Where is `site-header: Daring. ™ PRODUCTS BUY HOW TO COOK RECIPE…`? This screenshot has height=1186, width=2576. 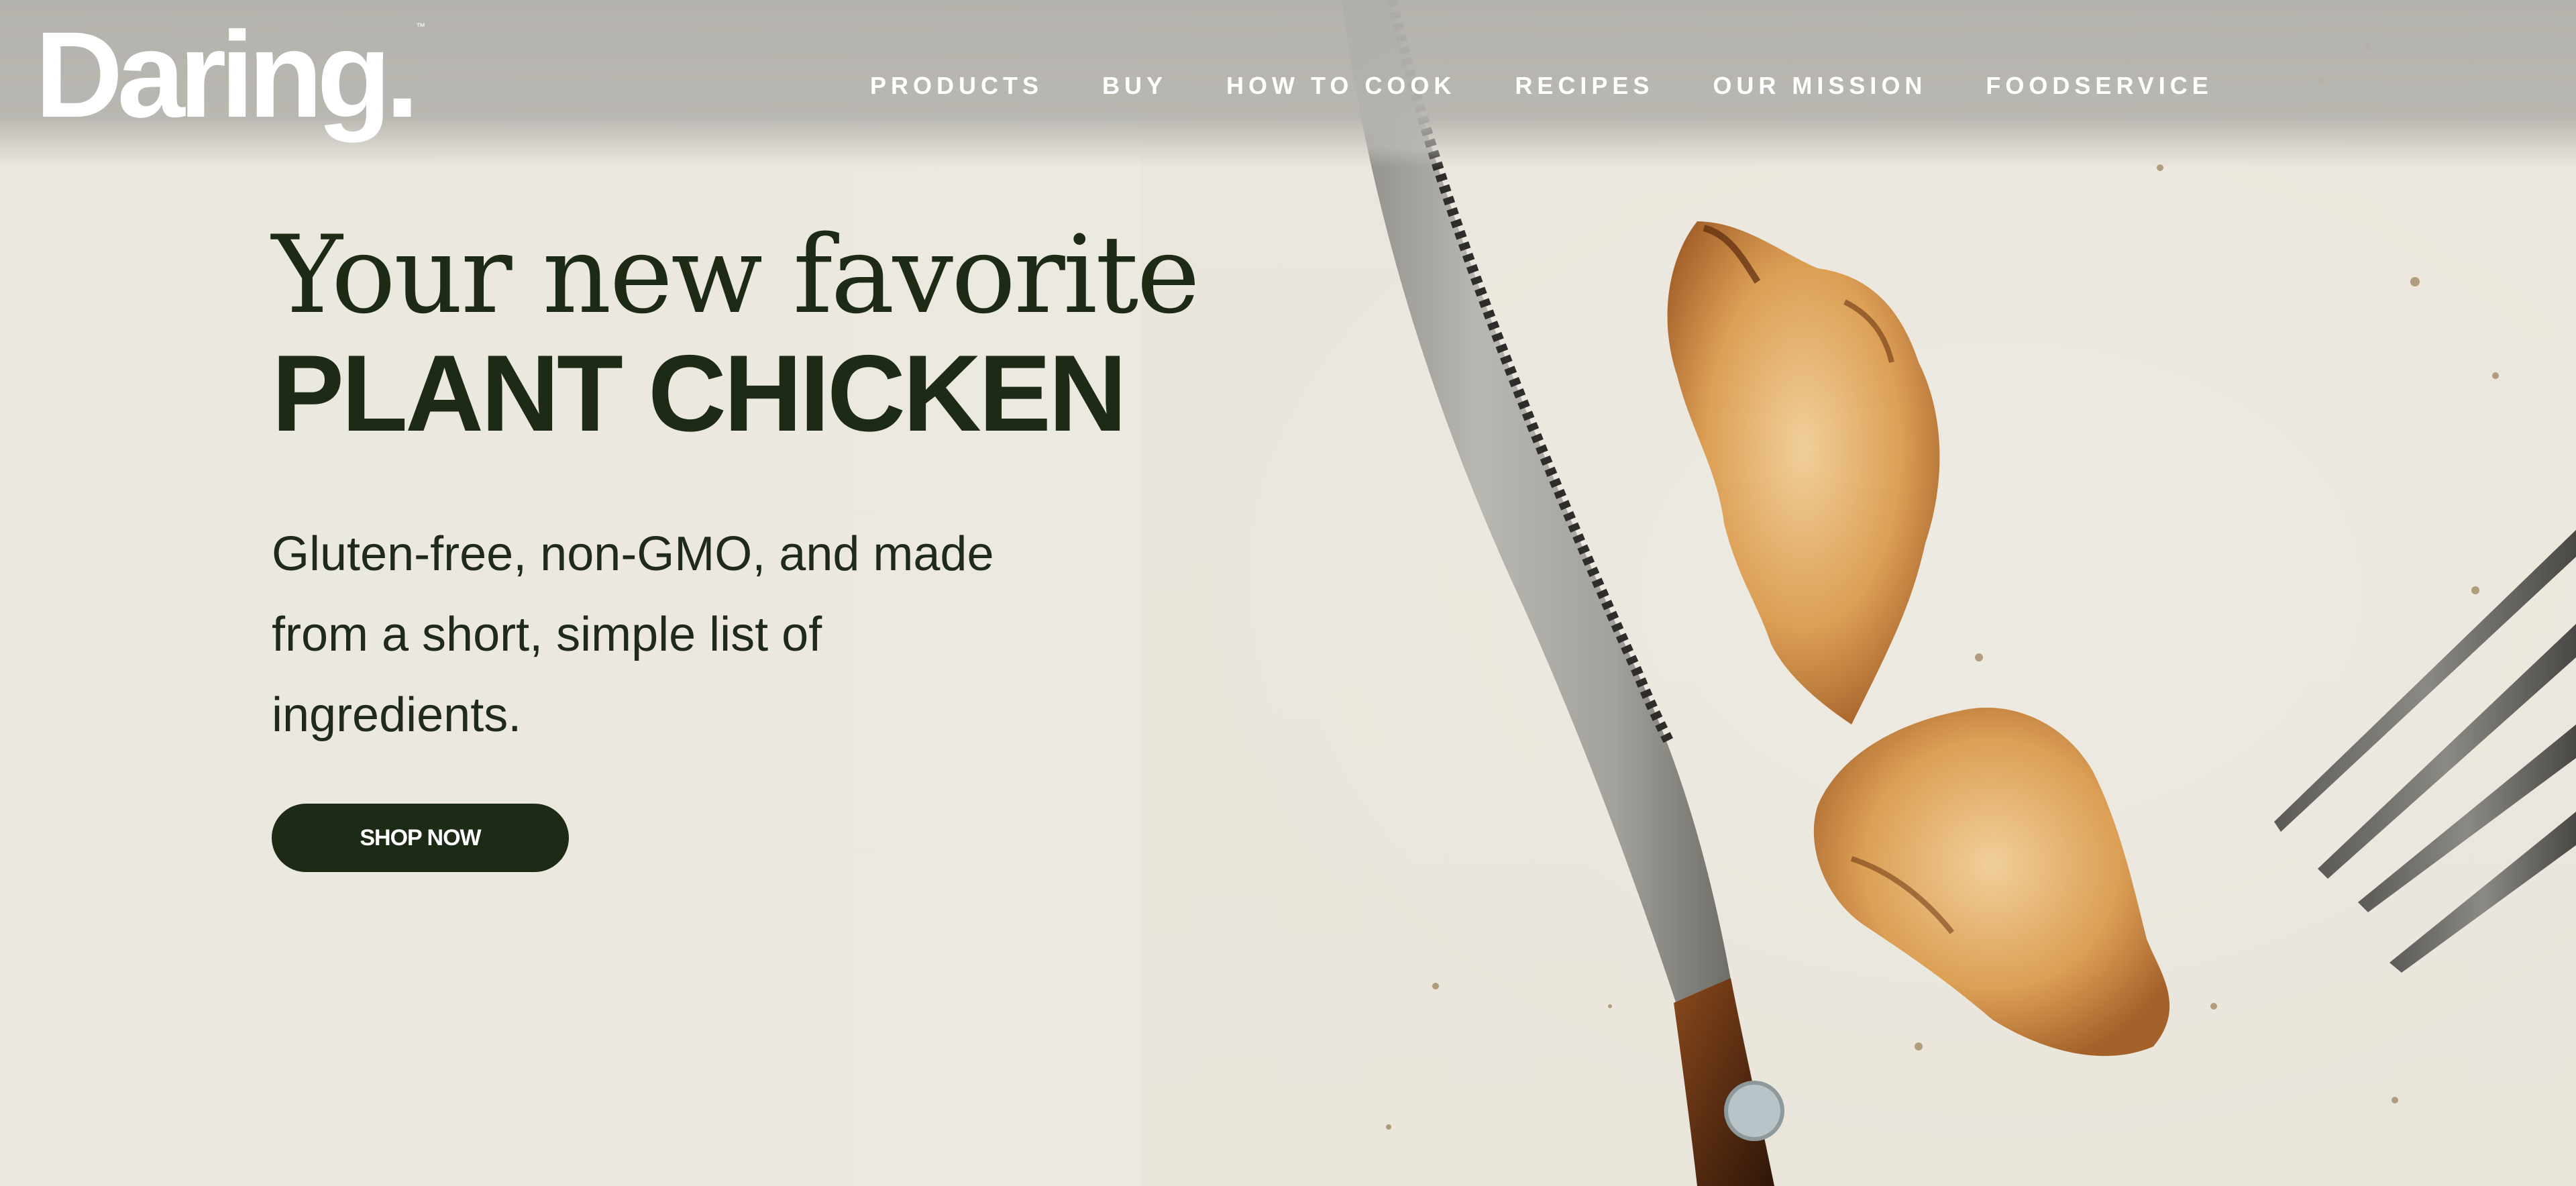
site-header: Daring. ™ PRODUCTS BUY HOW TO COOK RECIPE… is located at coordinates (1288, 84).